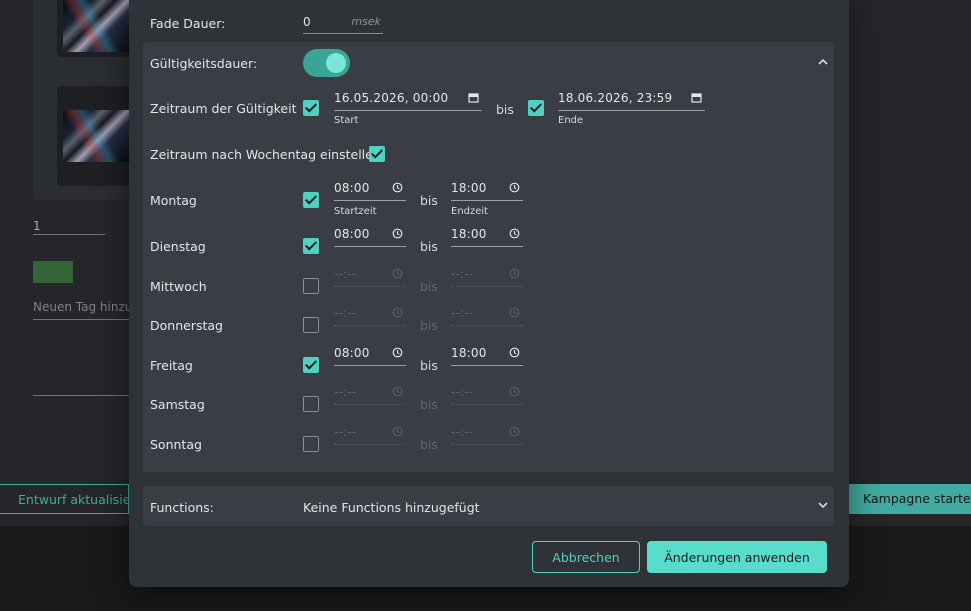 The image size is (971, 611). I want to click on functions-value: Keine Functions hinzugefügt, so click(391, 507).